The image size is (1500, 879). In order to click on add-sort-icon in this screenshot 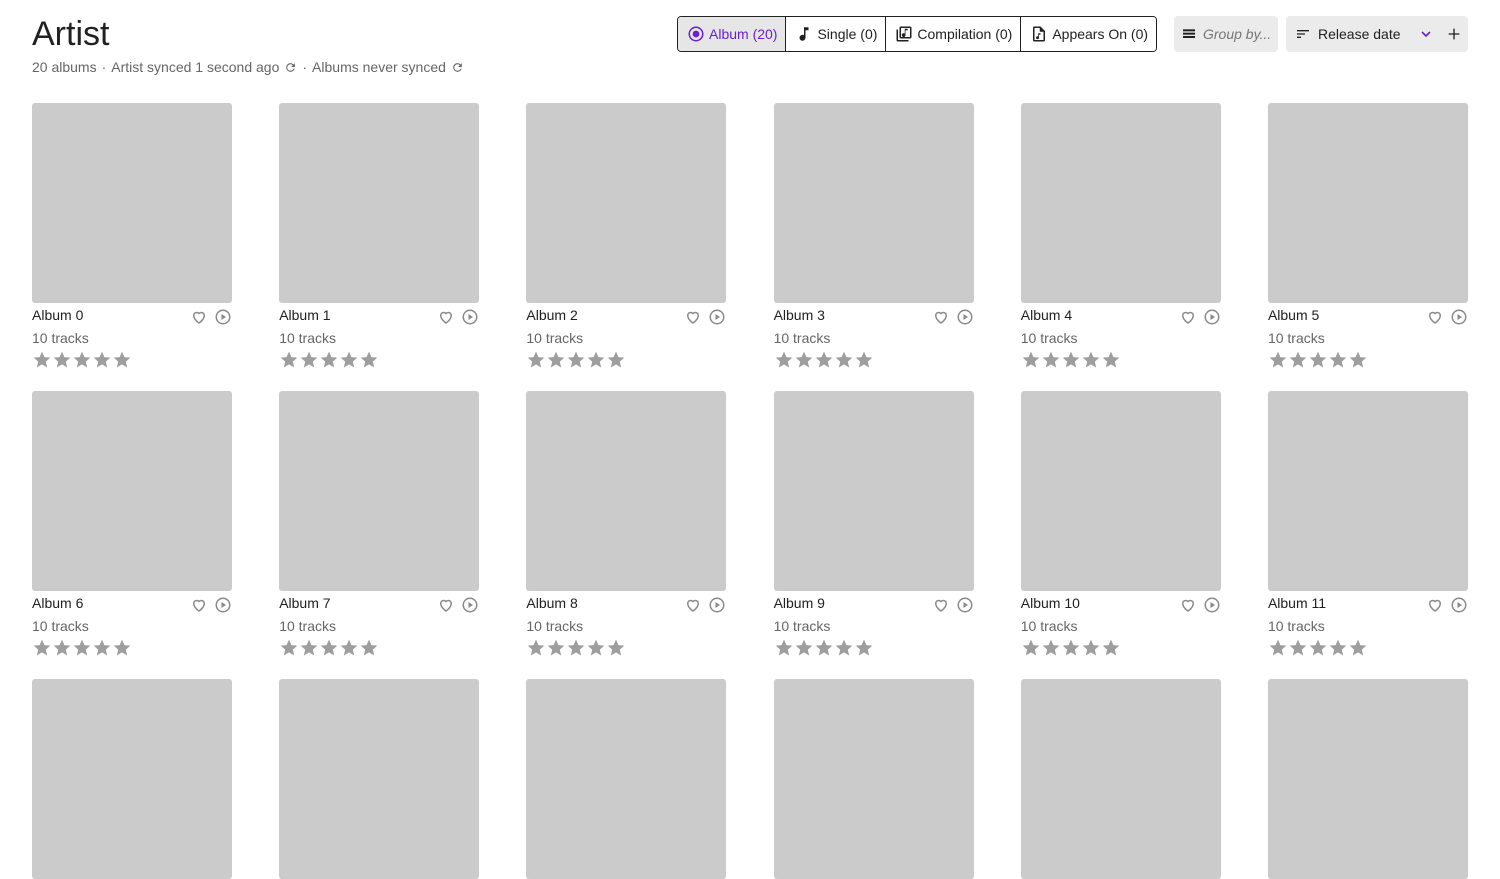, I will do `click(1454, 34)`.